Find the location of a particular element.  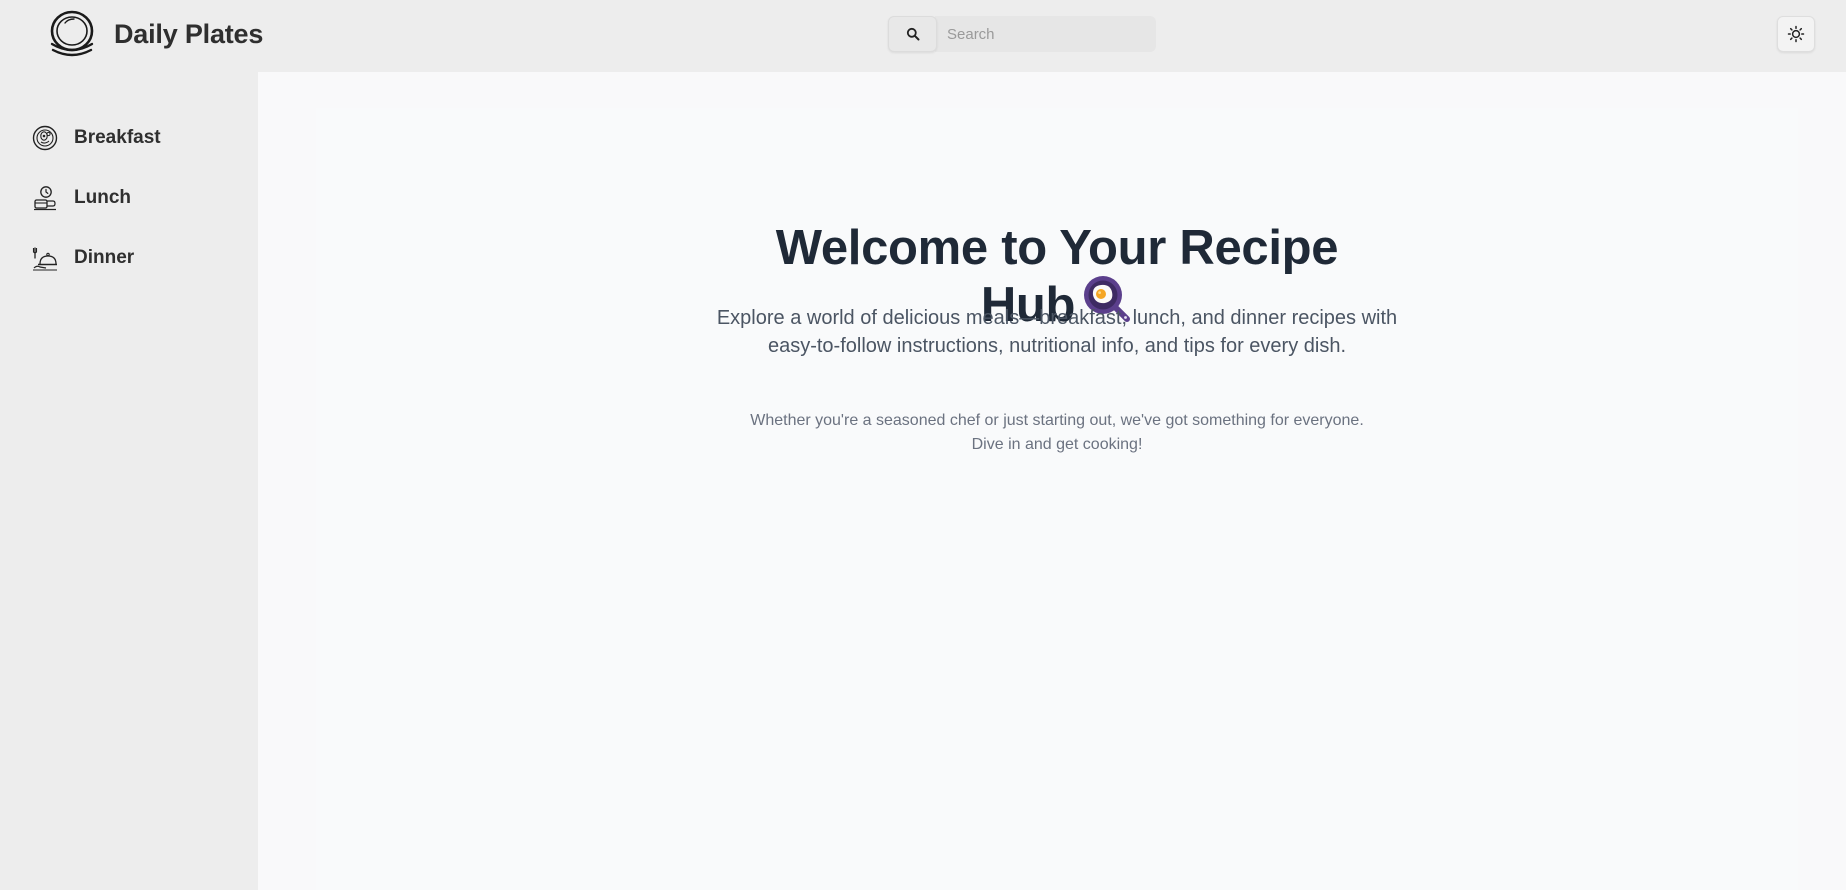

search-icon is located at coordinates (912, 34).